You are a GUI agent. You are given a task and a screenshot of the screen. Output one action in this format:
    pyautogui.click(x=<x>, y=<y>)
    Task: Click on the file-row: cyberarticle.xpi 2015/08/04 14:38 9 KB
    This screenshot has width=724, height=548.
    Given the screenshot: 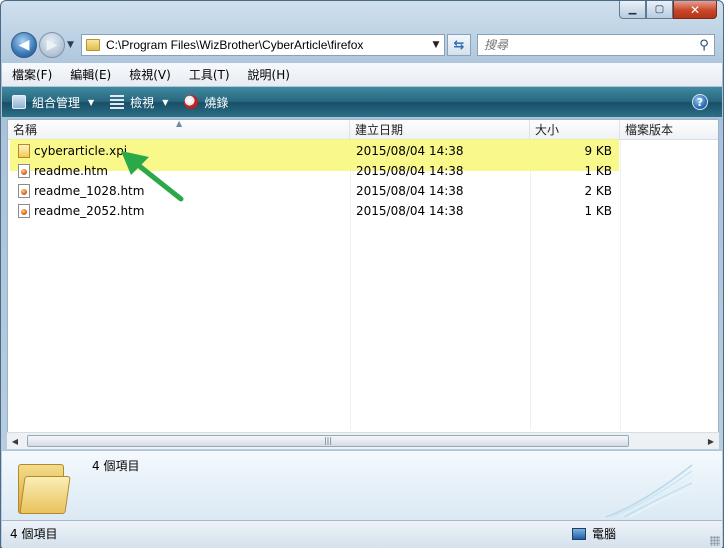 What is the action you would take?
    pyautogui.click(x=364, y=151)
    